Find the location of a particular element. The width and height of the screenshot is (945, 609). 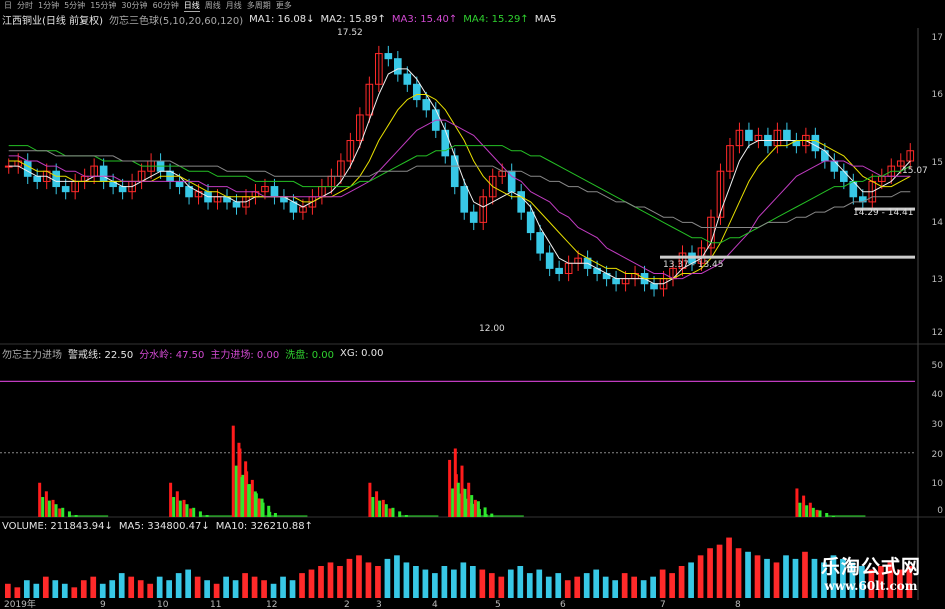

date-tick-label: 10 is located at coordinates (163, 604).